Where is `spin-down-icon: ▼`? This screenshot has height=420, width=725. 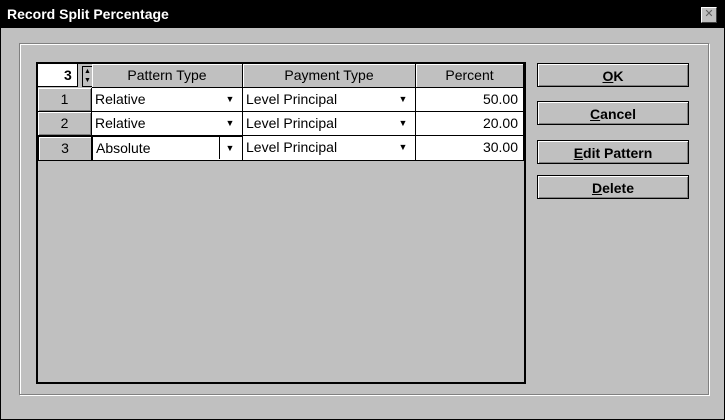 spin-down-icon: ▼ is located at coordinates (87, 80).